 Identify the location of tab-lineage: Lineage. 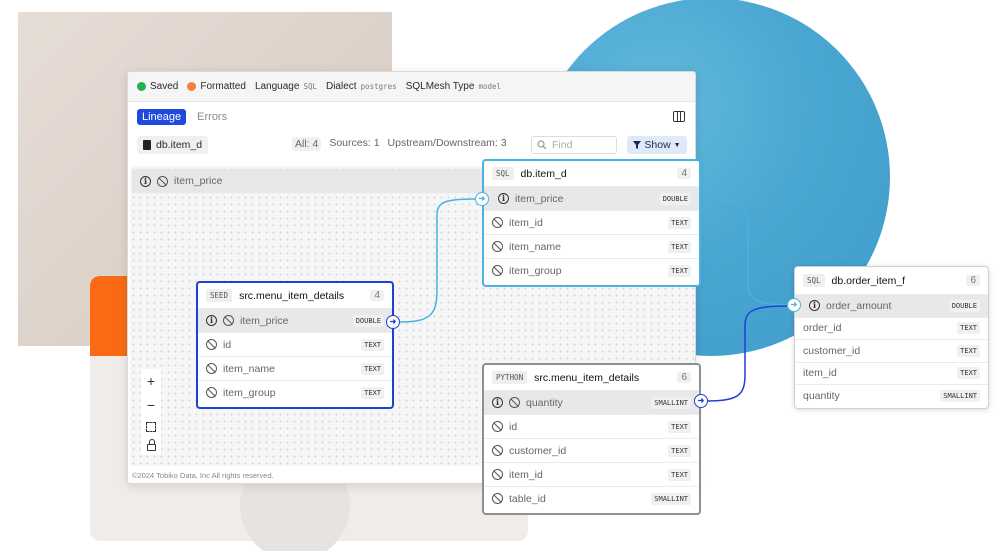
(162, 117).